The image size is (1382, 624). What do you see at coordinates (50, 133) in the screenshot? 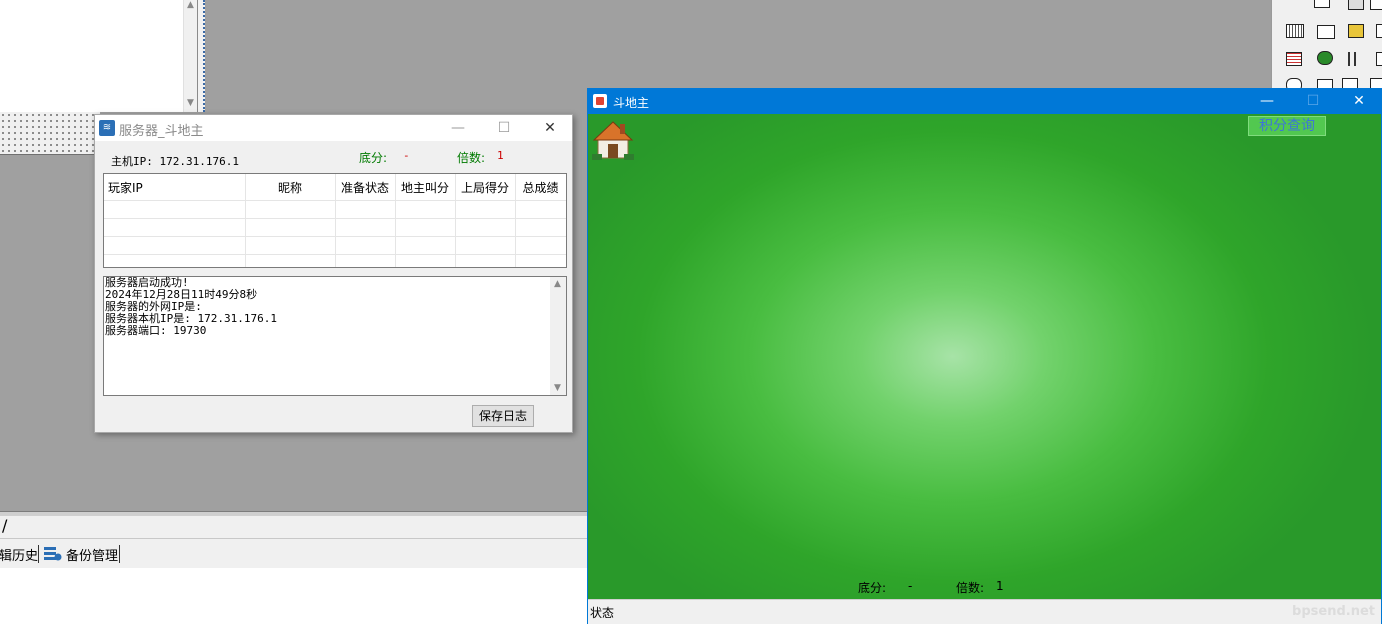
I see `ide-form-designer-grid` at bounding box center [50, 133].